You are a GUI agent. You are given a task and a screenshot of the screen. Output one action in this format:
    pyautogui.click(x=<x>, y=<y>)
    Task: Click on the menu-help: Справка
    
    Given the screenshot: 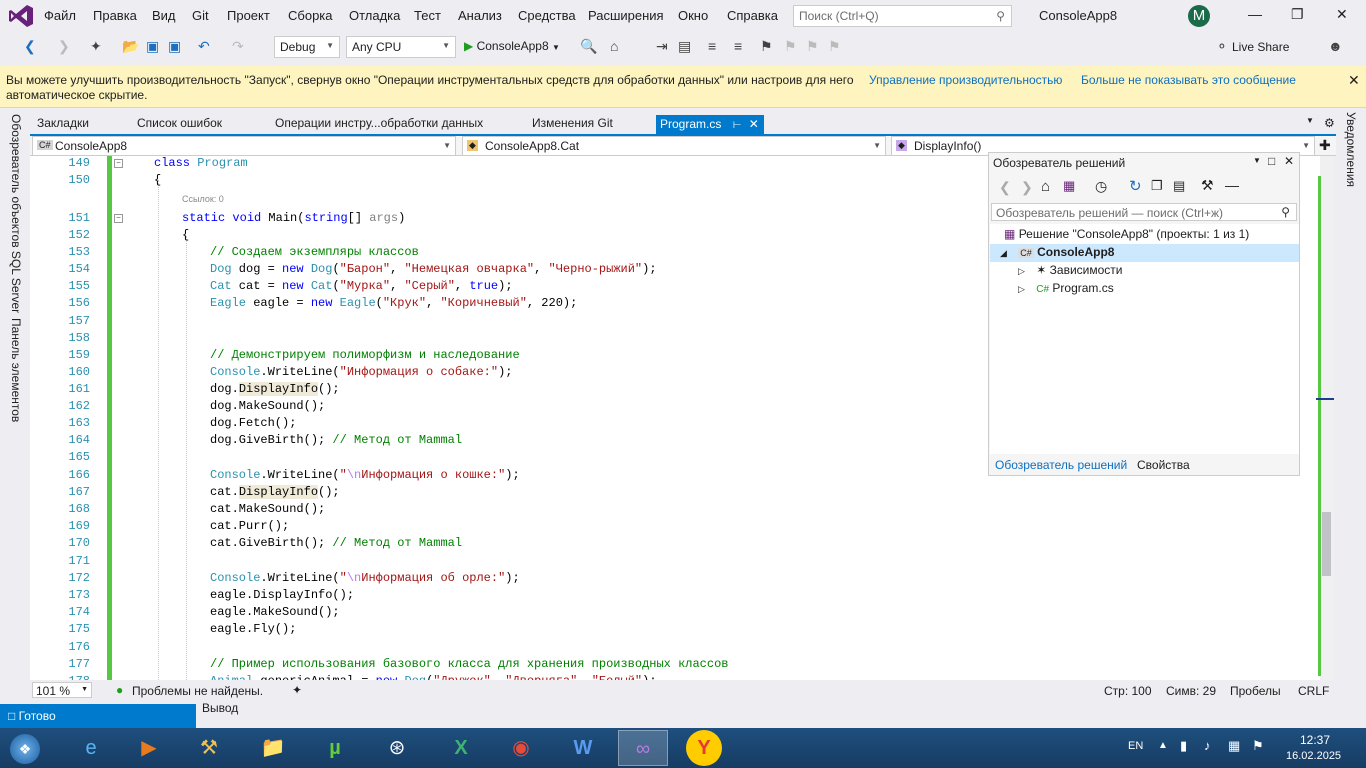 What is the action you would take?
    pyautogui.click(x=752, y=15)
    